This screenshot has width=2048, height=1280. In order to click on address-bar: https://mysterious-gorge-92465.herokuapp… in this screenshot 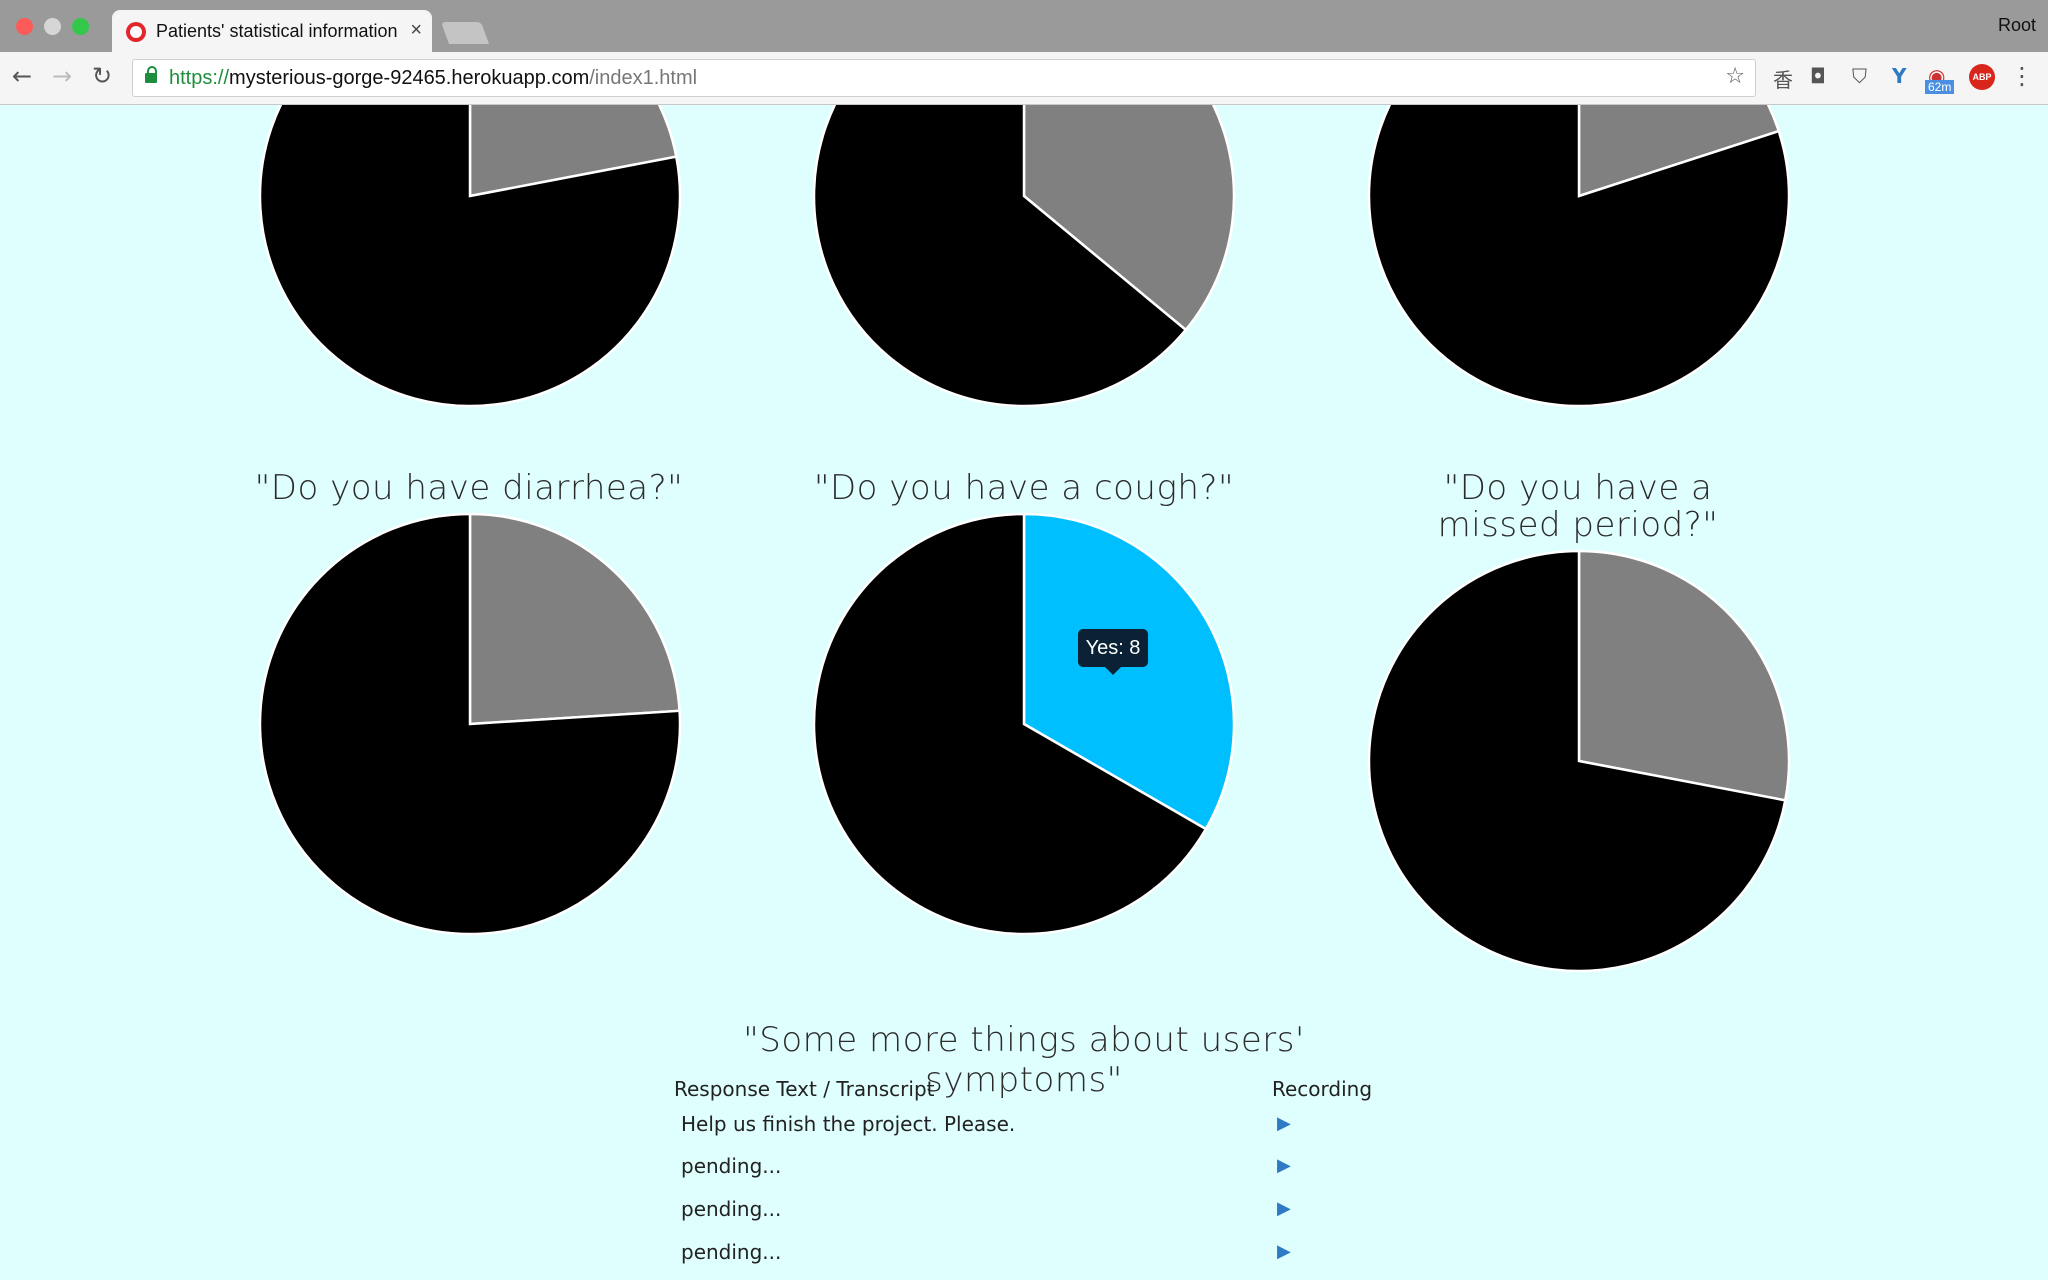, I will do `click(944, 78)`.